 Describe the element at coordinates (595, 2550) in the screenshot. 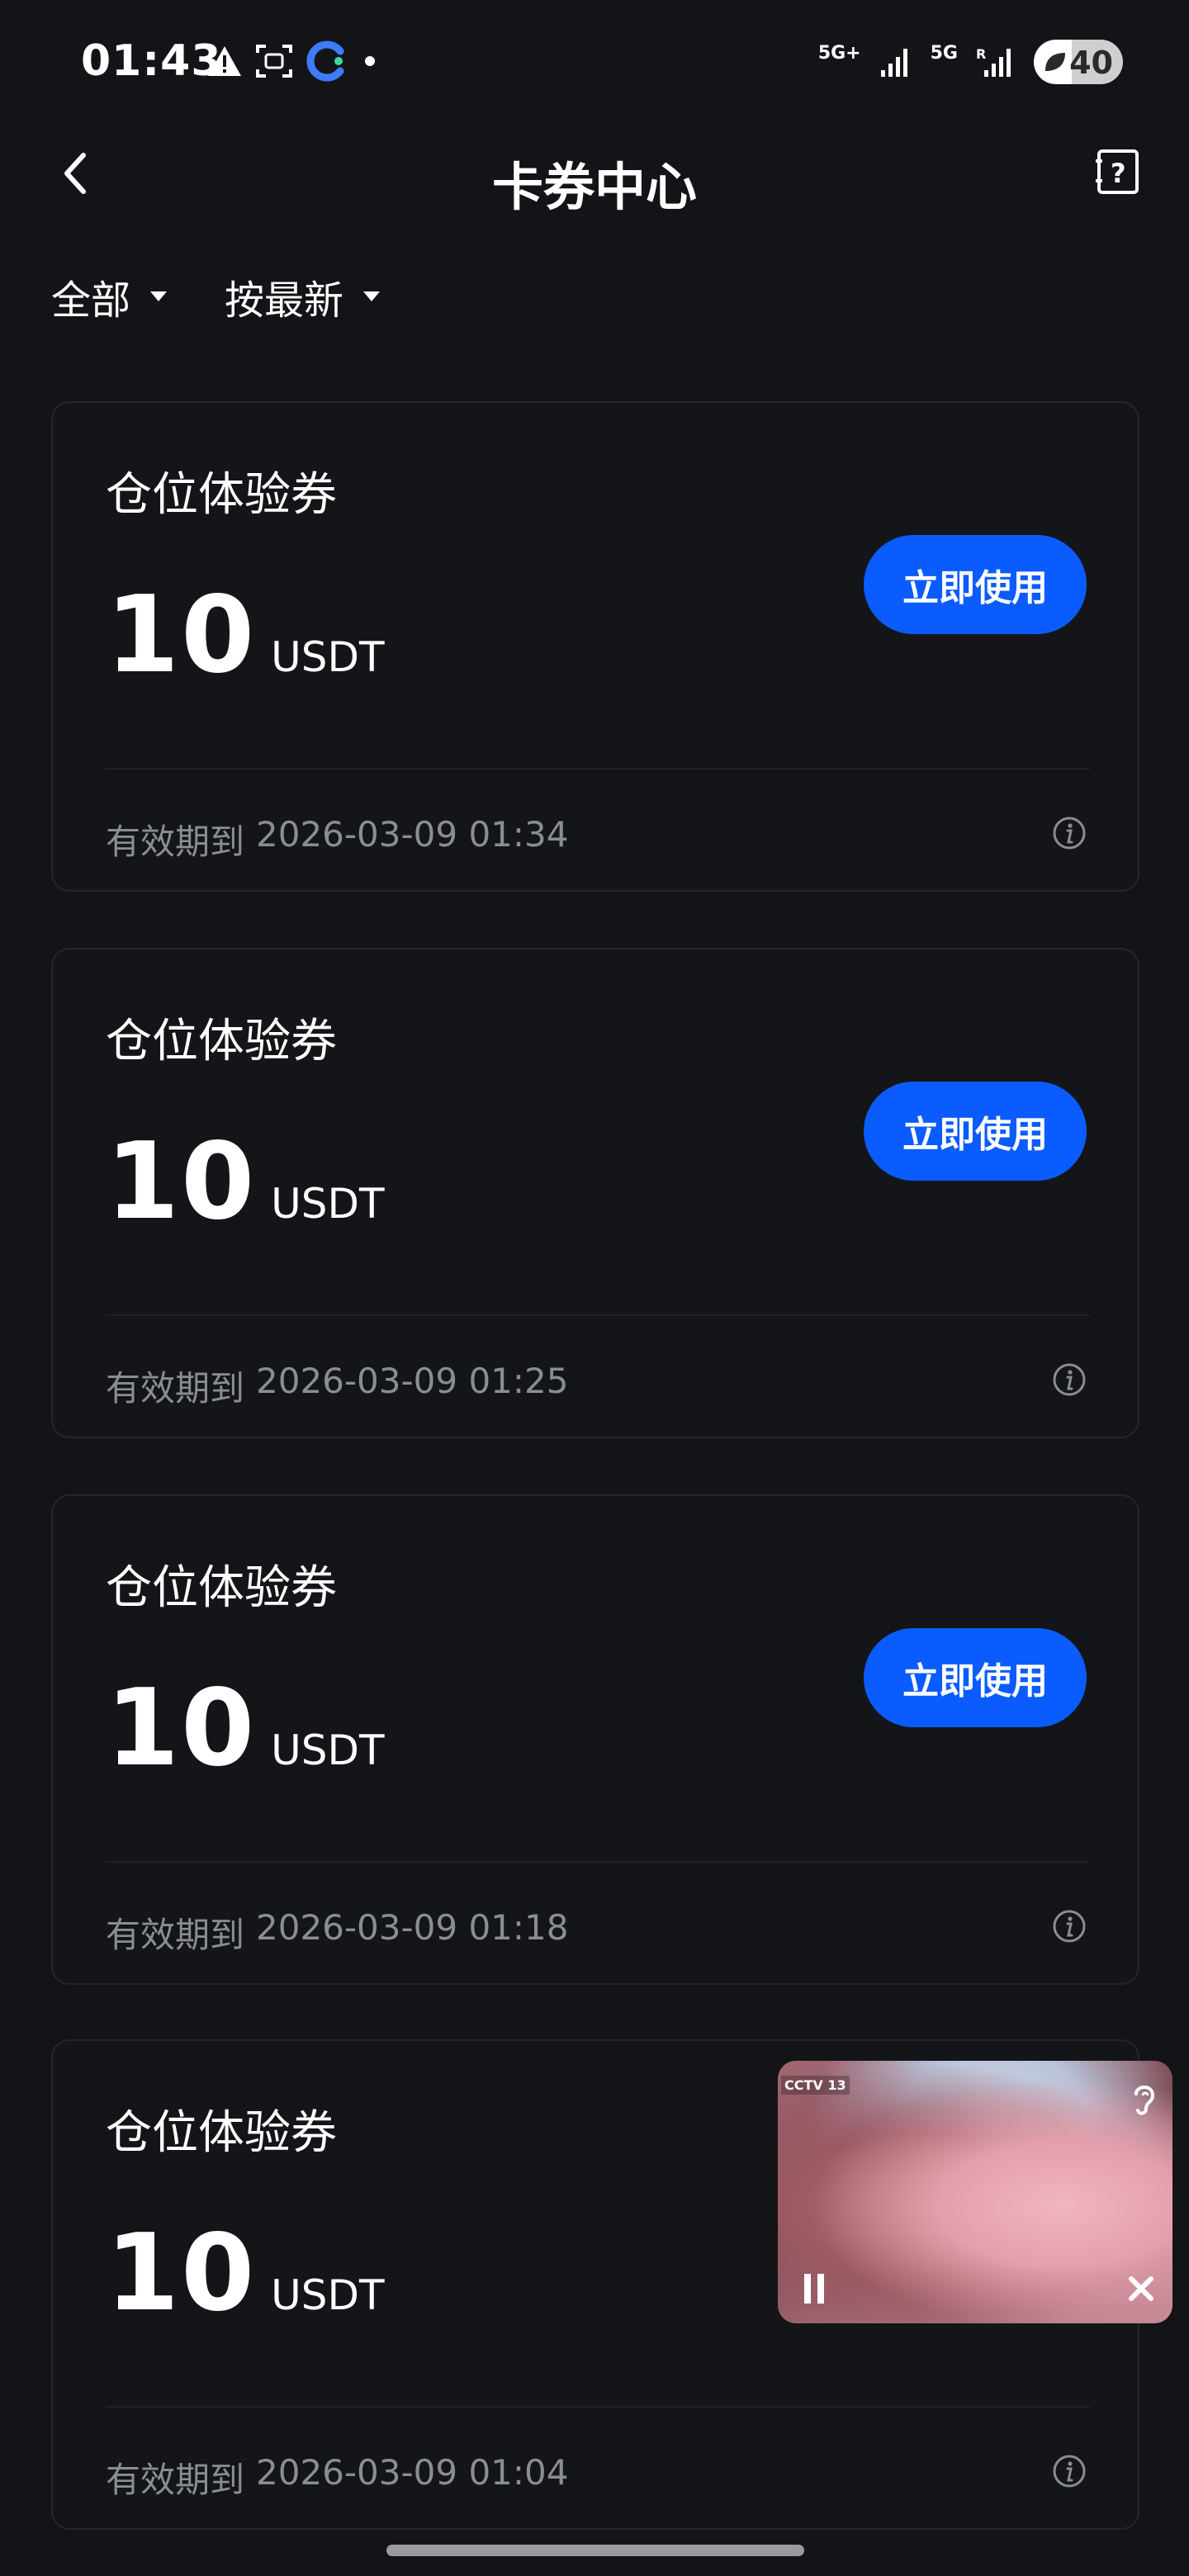

I see `home-indicator` at that location.